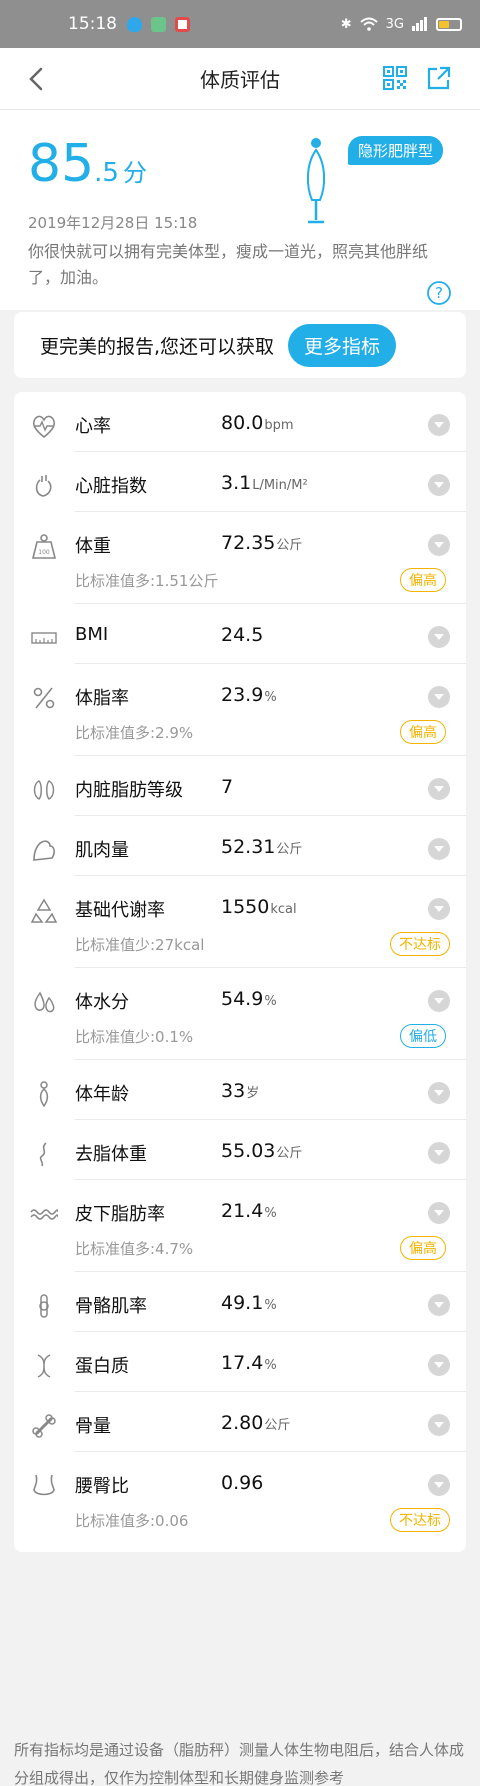 The image size is (480, 1786). Describe the element at coordinates (92, 634) in the screenshot. I see `metric-name: BMI` at that location.